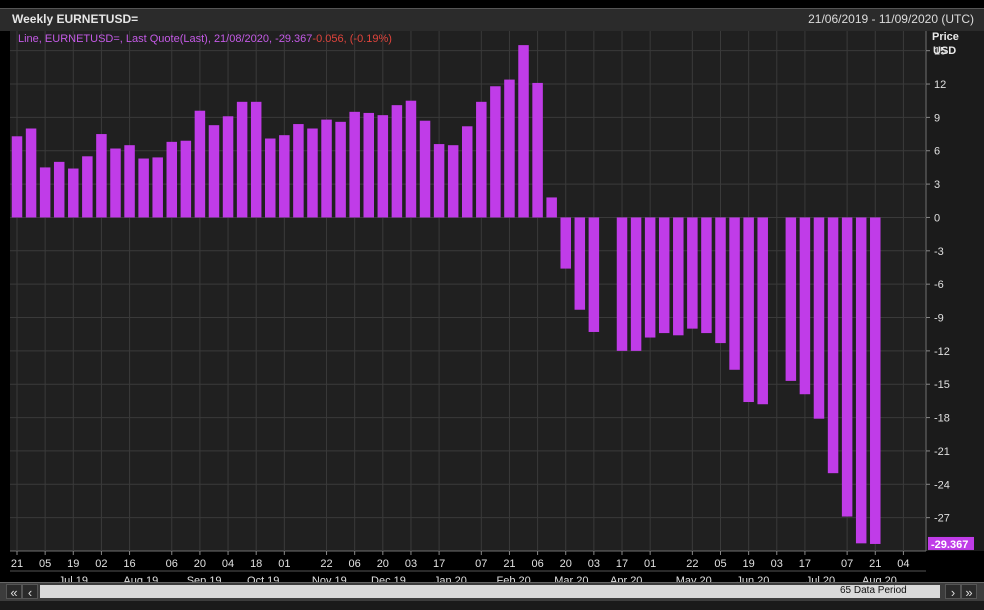 This screenshot has width=984, height=610. I want to click on x-day-tick-label: 19, so click(73, 564).